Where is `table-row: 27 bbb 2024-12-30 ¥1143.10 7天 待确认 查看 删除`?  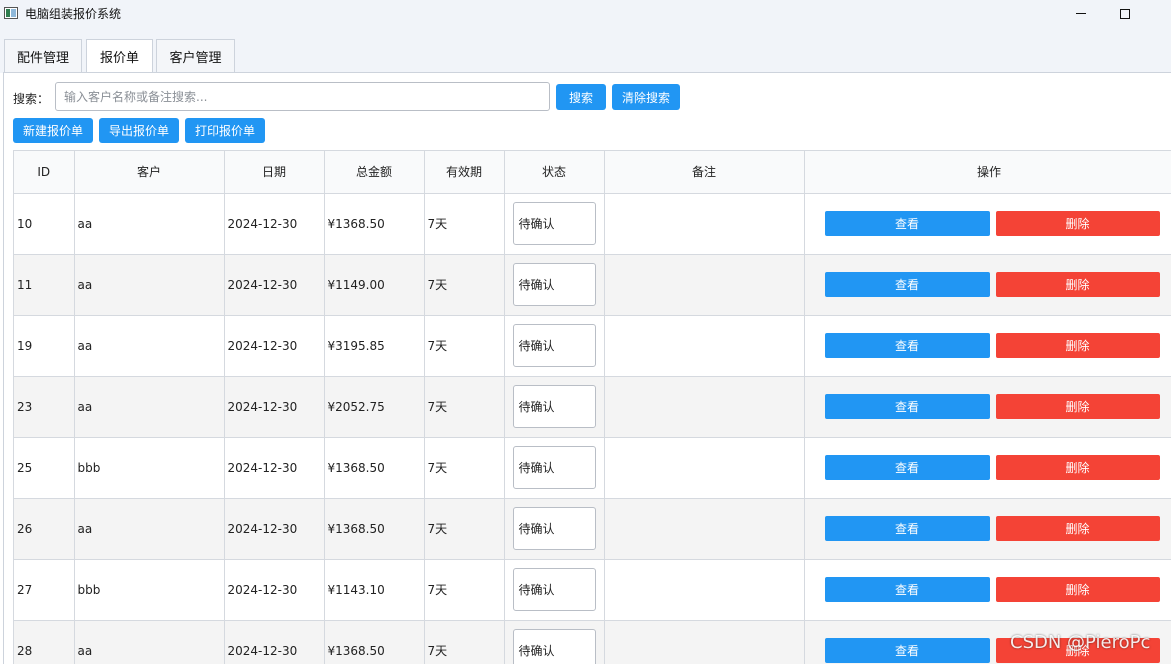
table-row: 27 bbb 2024-12-30 ¥1143.10 7天 待确认 查看 删除 is located at coordinates (592, 590).